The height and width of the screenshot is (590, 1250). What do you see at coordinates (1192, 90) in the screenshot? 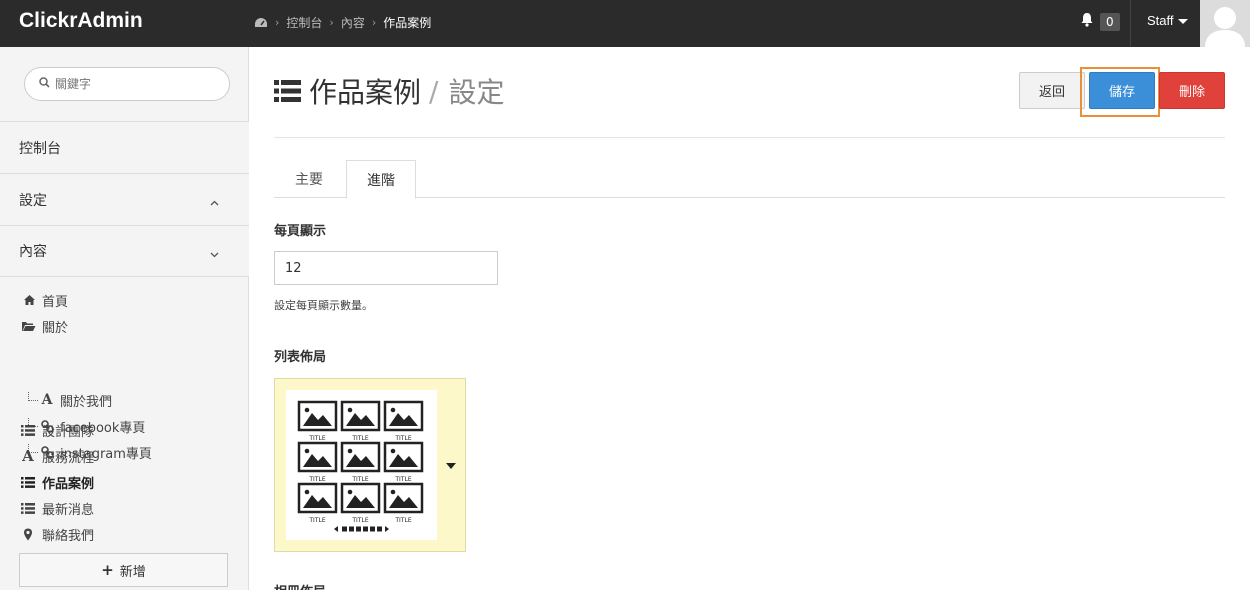
I see `delete-button: 刪除` at bounding box center [1192, 90].